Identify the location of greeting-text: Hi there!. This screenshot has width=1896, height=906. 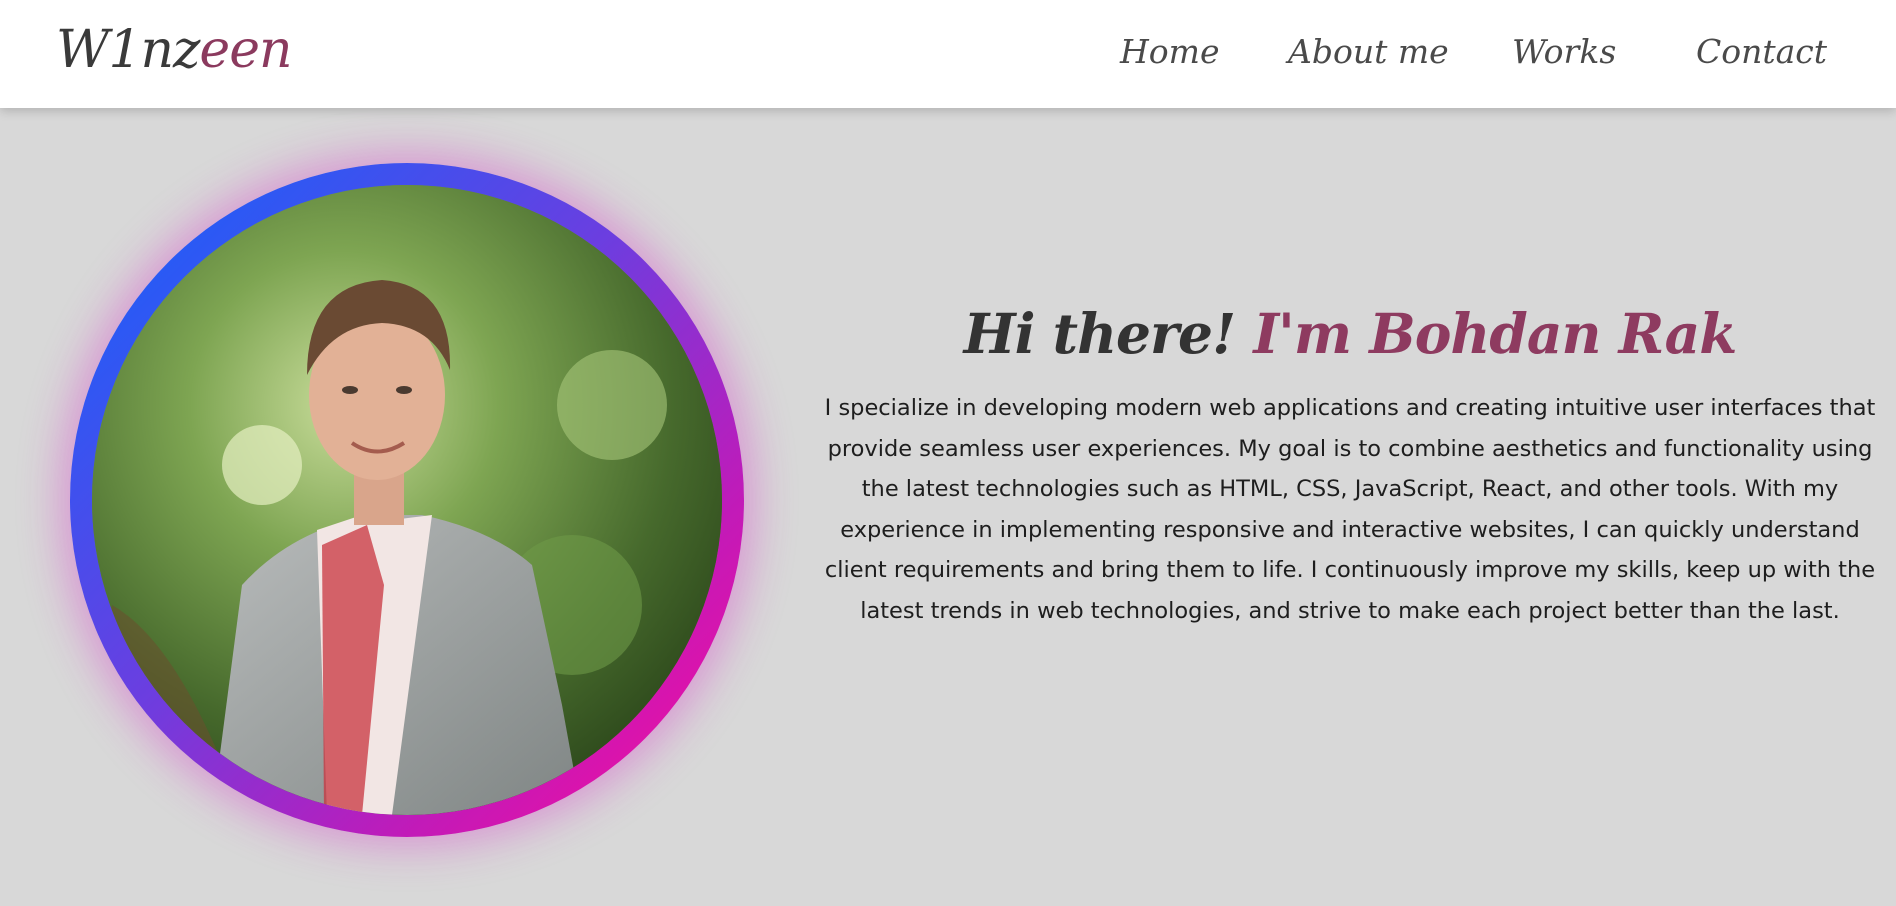
(1100, 333).